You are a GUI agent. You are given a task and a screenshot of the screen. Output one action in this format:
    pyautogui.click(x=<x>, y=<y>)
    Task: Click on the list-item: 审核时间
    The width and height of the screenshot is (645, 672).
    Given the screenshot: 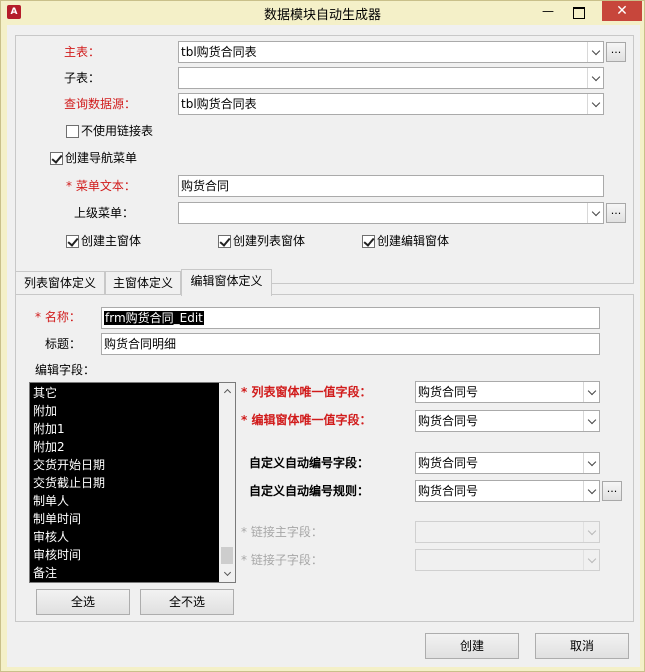 What is the action you would take?
    pyautogui.click(x=69, y=555)
    